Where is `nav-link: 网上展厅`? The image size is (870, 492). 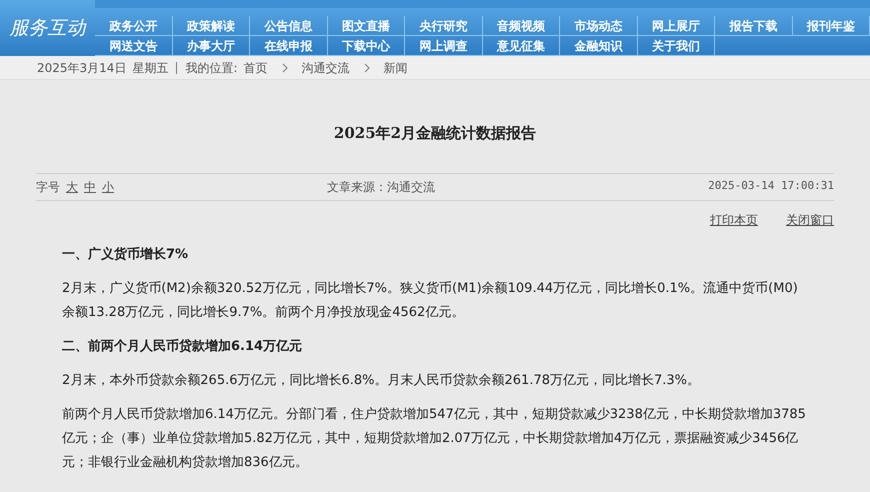
nav-link: 网上展厅 is located at coordinates (676, 25).